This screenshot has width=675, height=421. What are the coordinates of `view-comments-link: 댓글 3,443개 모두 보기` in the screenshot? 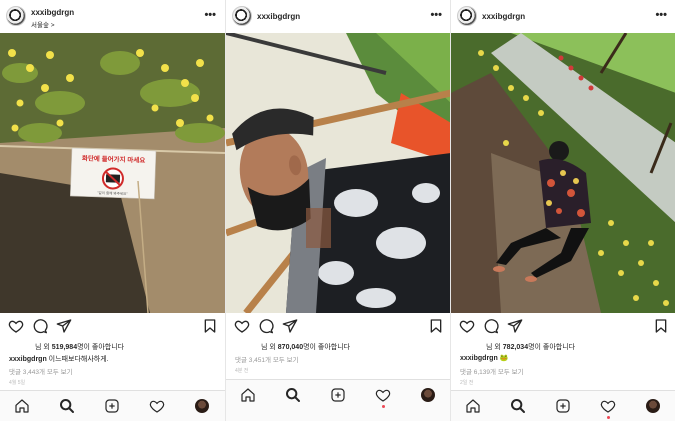 It's located at (41, 371).